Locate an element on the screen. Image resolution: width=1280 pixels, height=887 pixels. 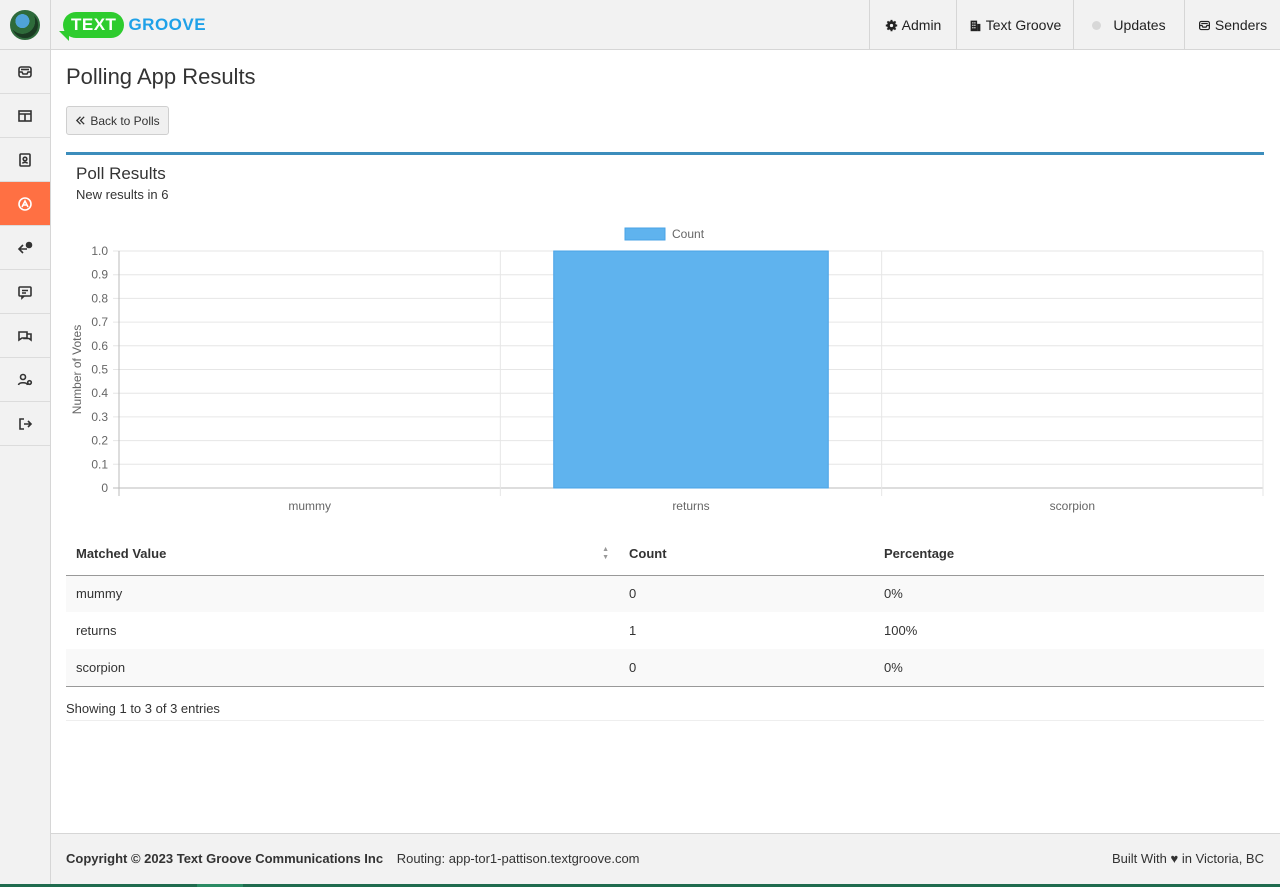
chart-x-tick-label: scorpion is located at coordinates (1072, 506).